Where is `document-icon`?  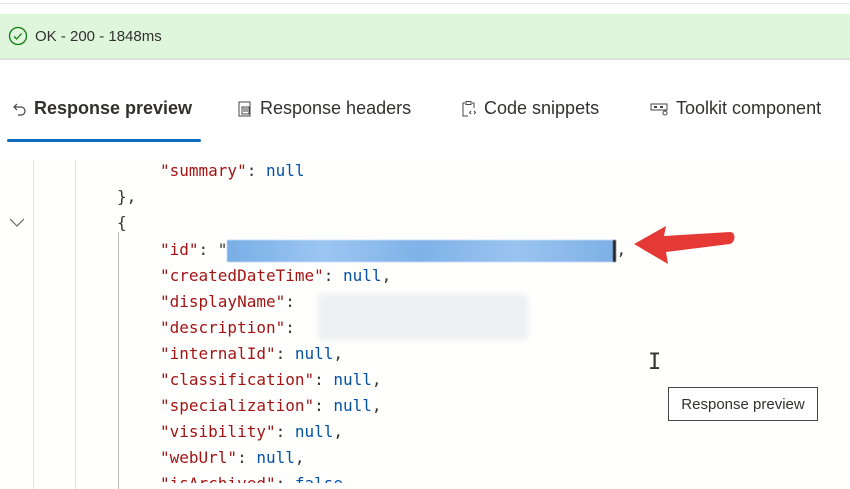 document-icon is located at coordinates (244, 108).